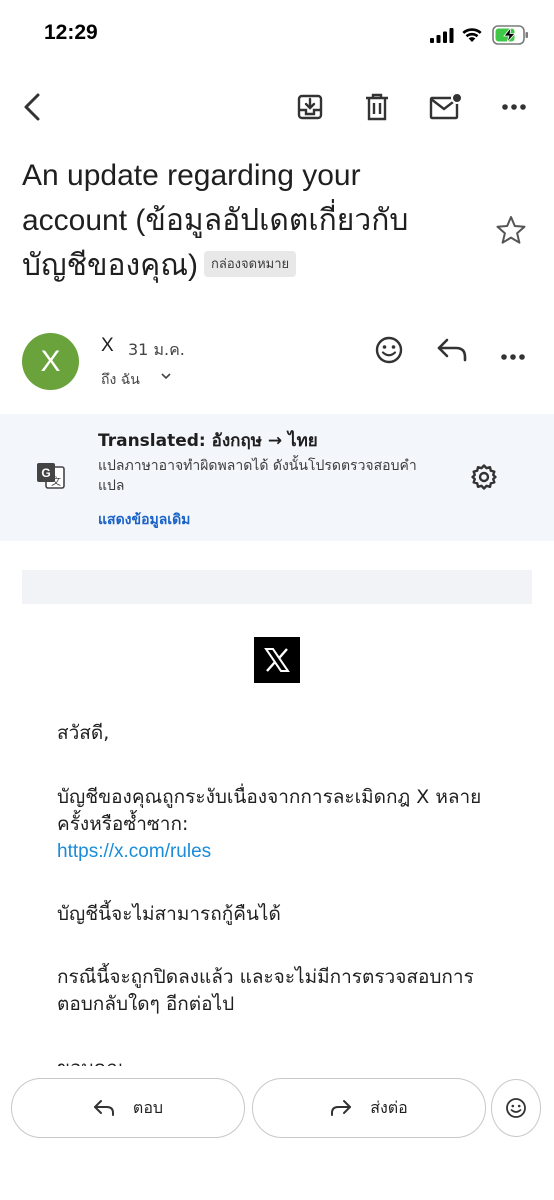  What do you see at coordinates (250, 264) in the screenshot?
I see `inbox-label-chip: กล่องจดหมาย` at bounding box center [250, 264].